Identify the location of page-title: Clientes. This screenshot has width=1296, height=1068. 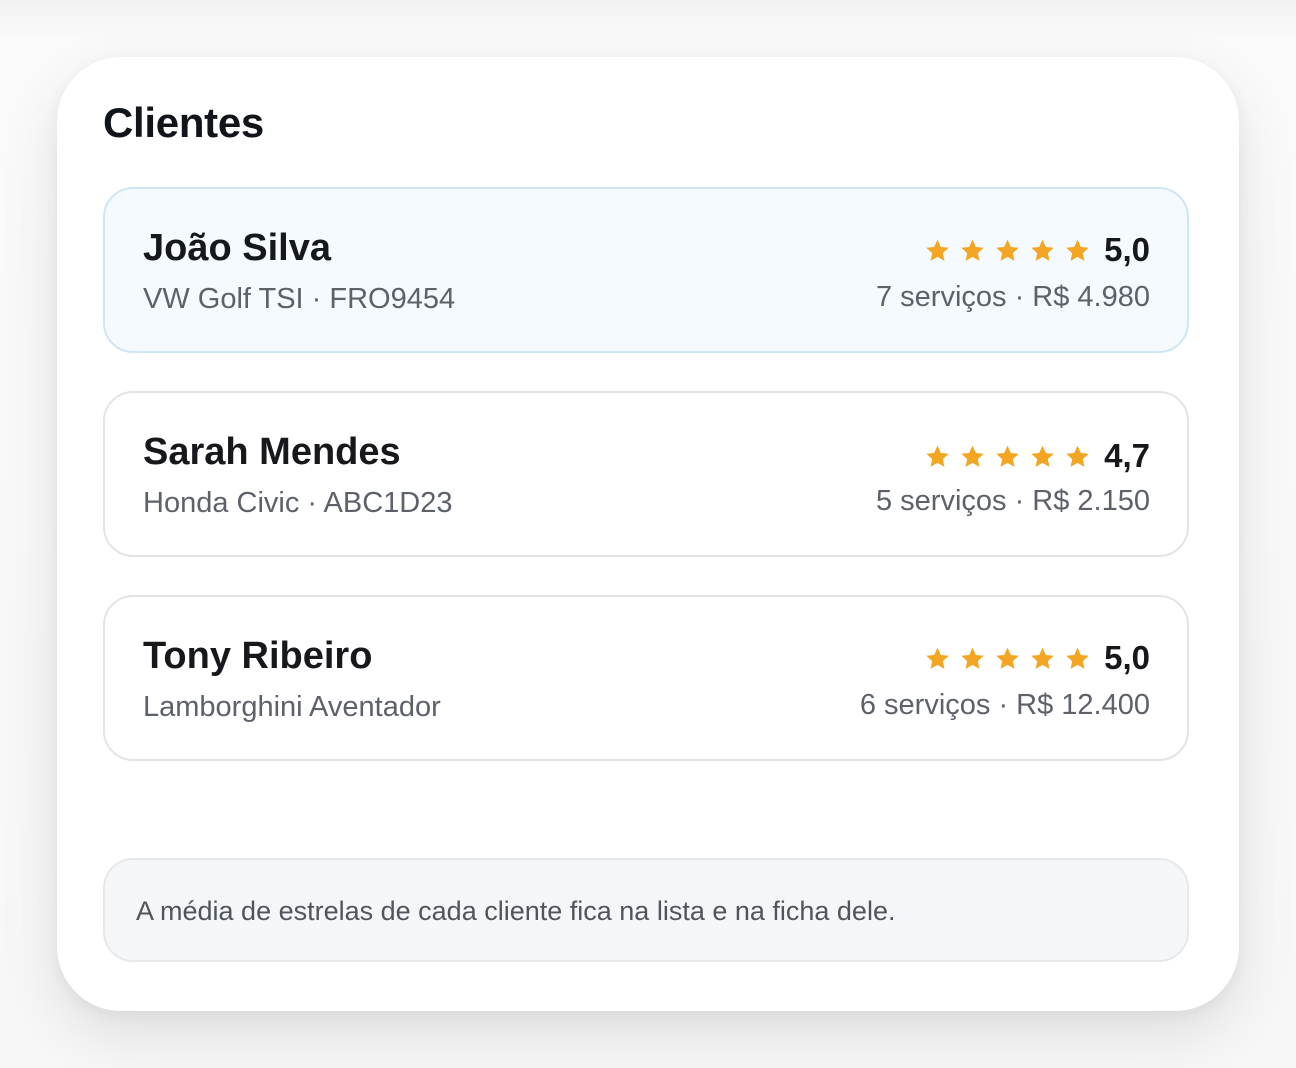
(183, 122).